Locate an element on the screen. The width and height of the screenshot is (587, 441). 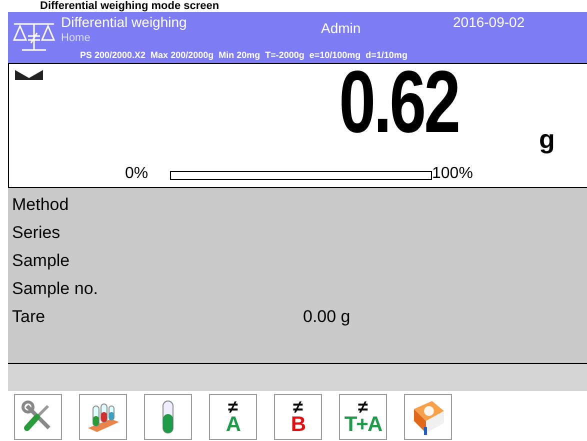
stability-icon is located at coordinates (29, 75).